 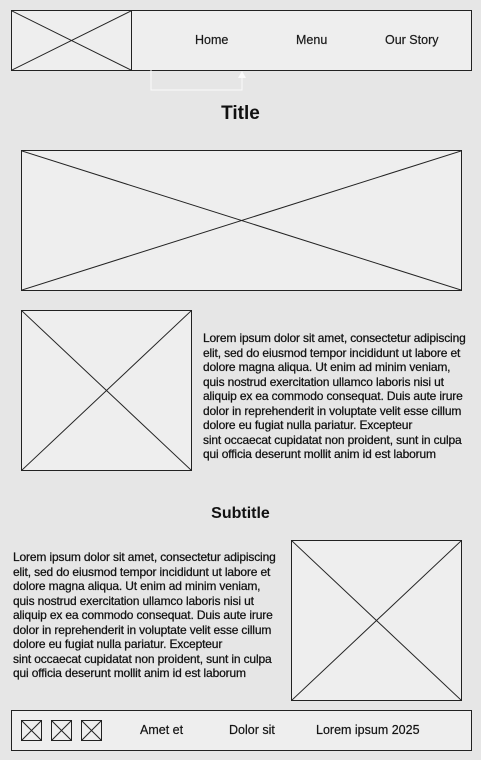 What do you see at coordinates (161, 730) in the screenshot?
I see `footer-link-amet-et: Amet et` at bounding box center [161, 730].